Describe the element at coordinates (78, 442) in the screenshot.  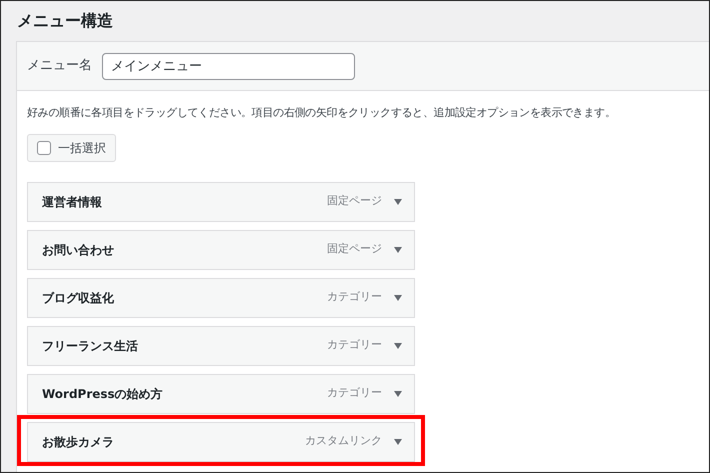
I see `item-title: お散歩カメラ` at that location.